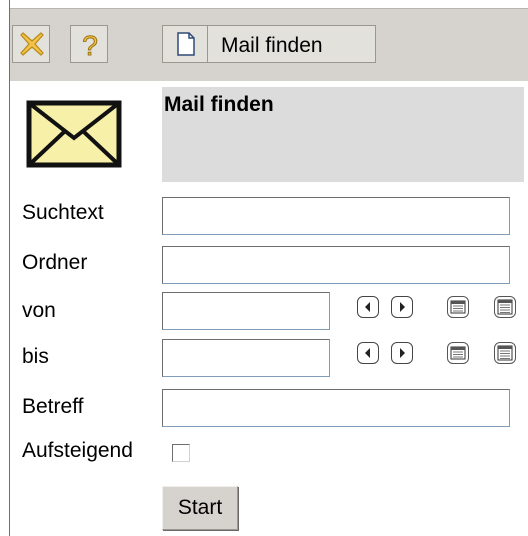 The height and width of the screenshot is (536, 528). Describe the element at coordinates (35, 356) in the screenshot. I see `bis-label: bis` at that location.